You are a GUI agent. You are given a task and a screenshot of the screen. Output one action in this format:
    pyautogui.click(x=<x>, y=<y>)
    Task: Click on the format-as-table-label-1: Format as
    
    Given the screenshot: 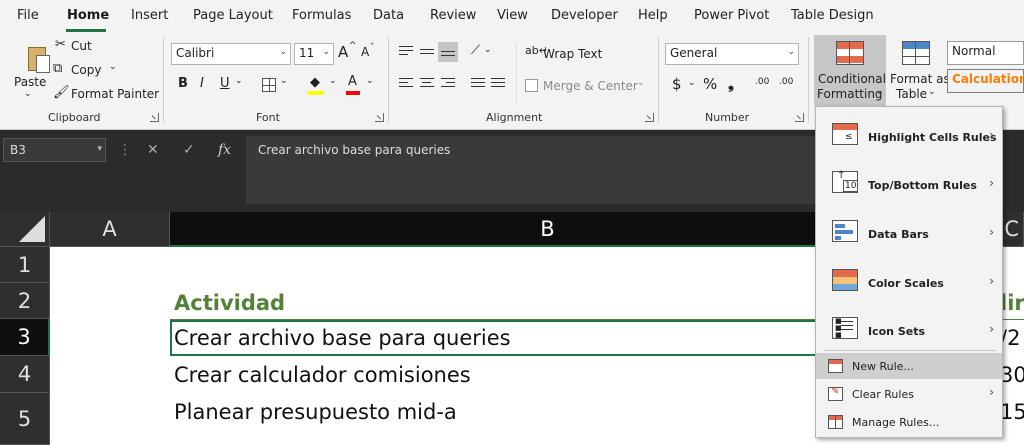 What is the action you would take?
    pyautogui.click(x=920, y=79)
    